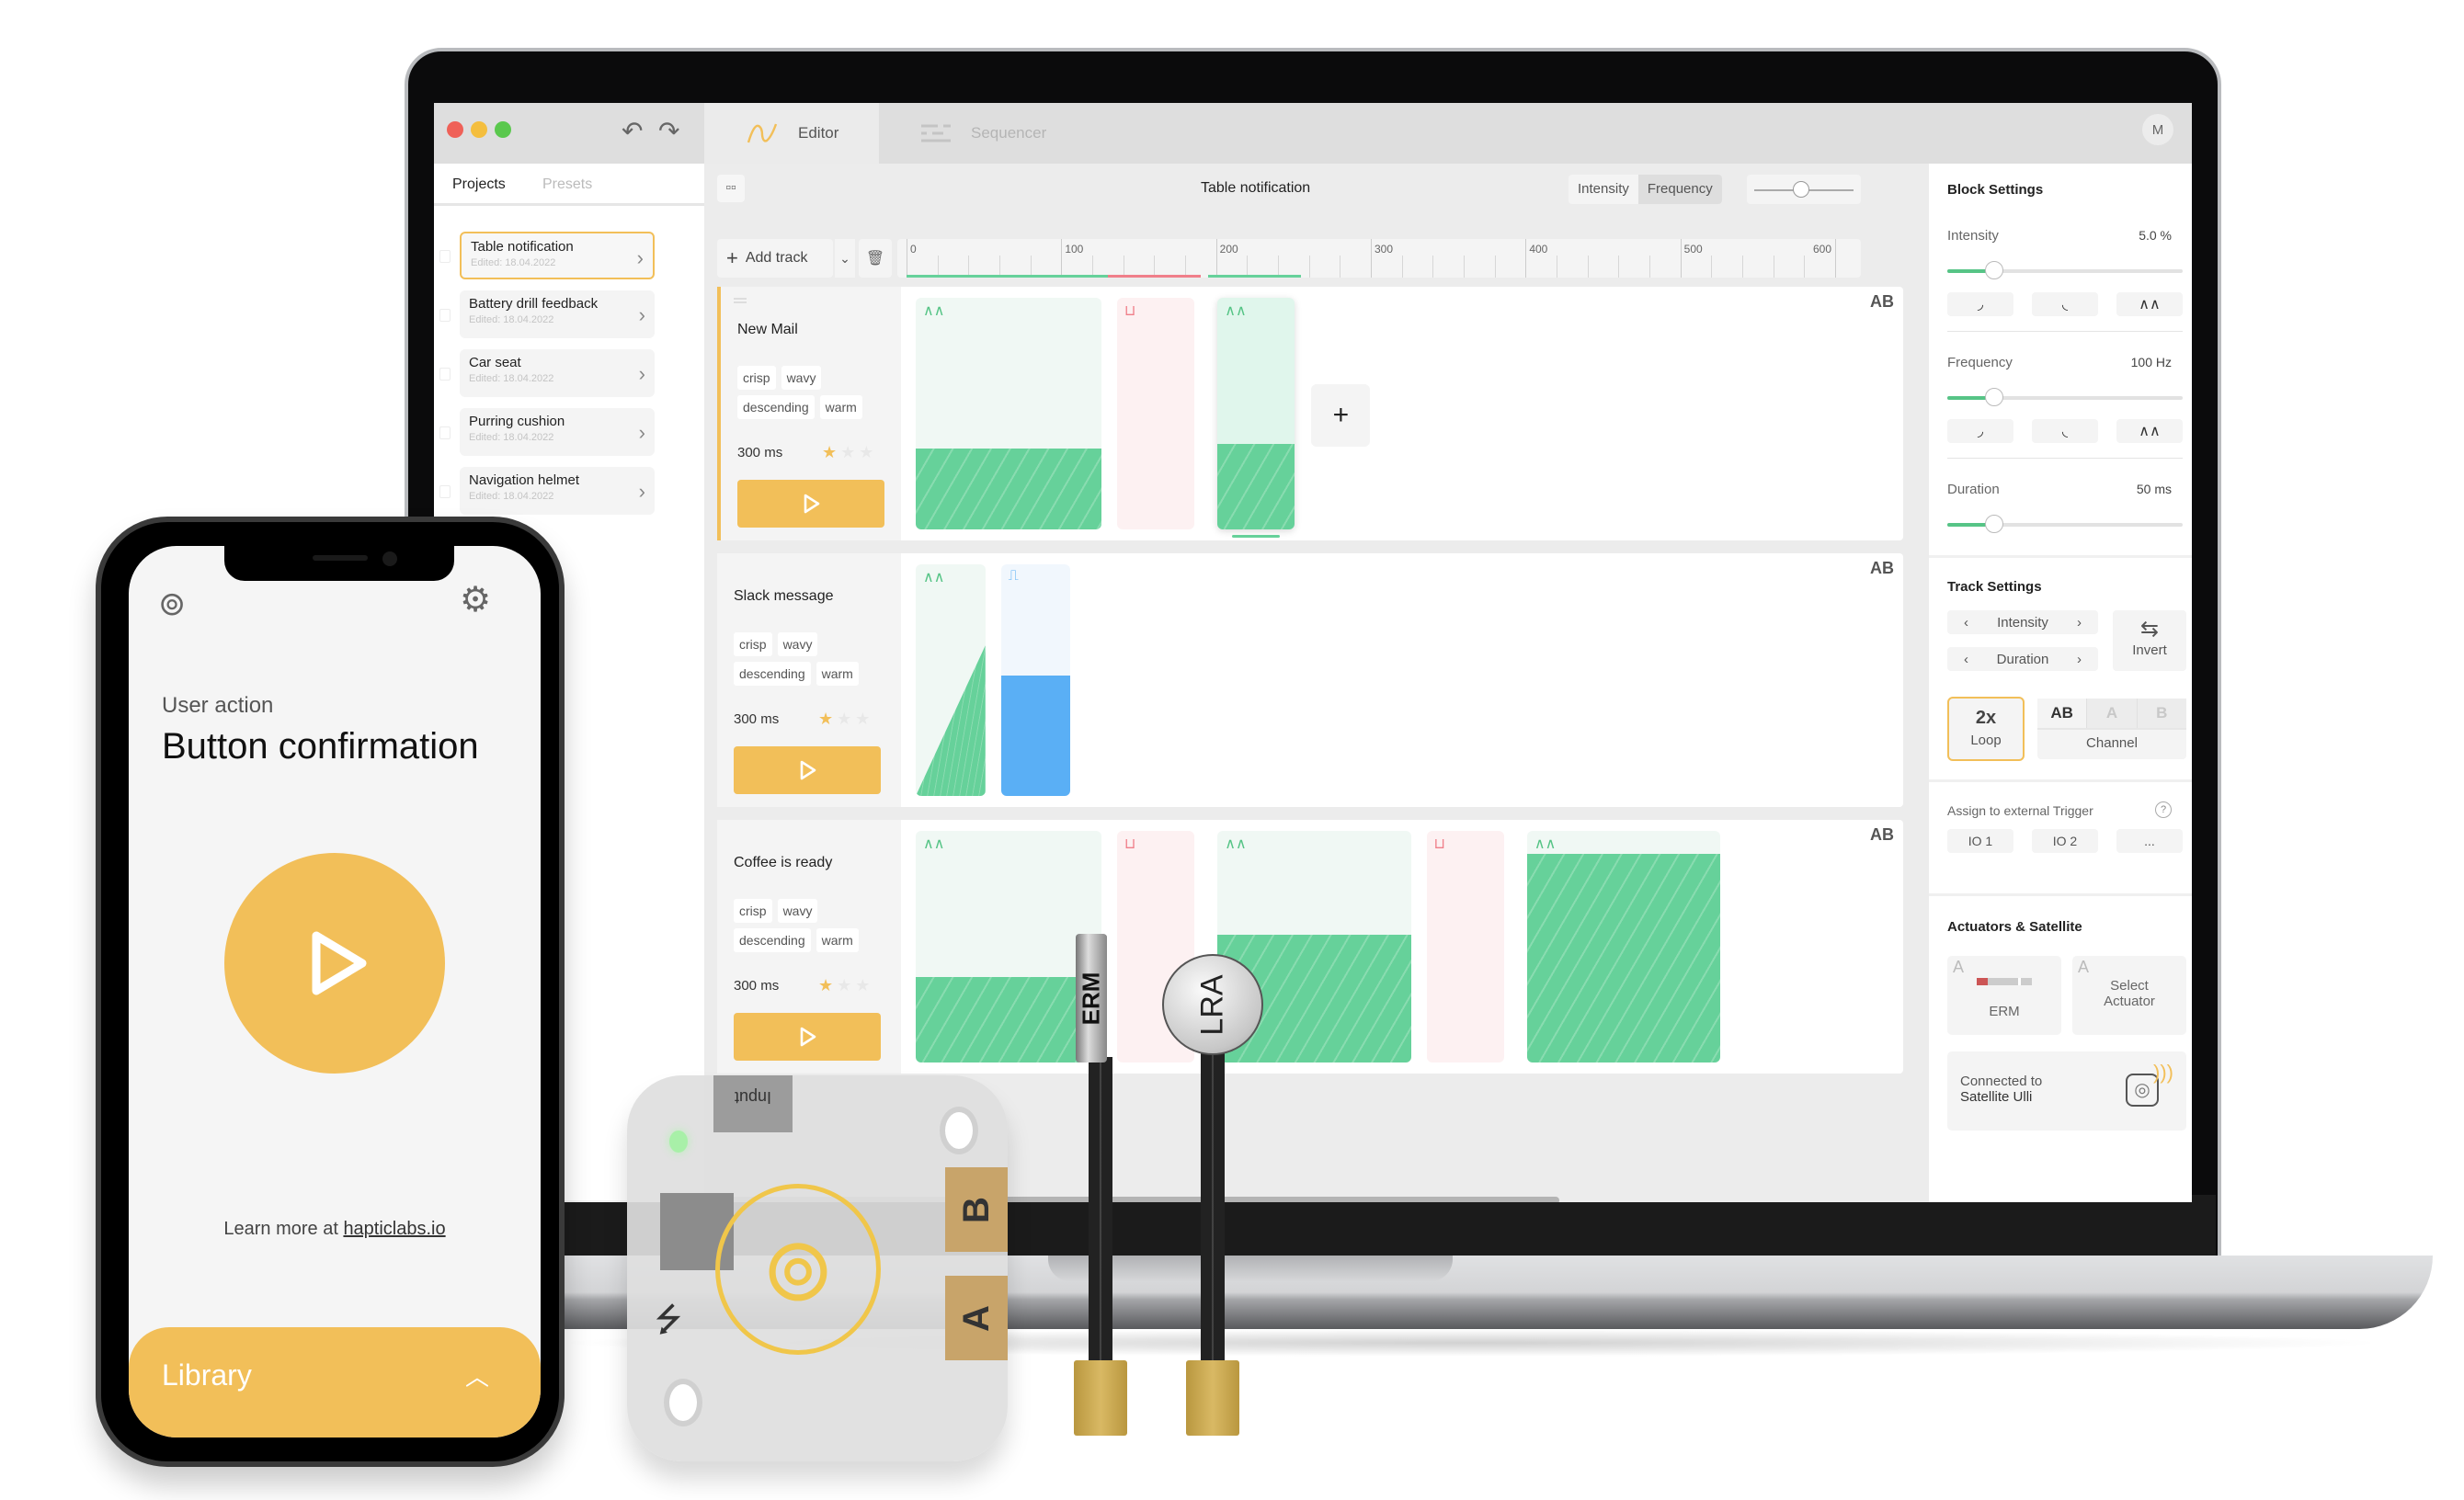 This screenshot has height=1500, width=2464. I want to click on maximize-window-button, so click(503, 129).